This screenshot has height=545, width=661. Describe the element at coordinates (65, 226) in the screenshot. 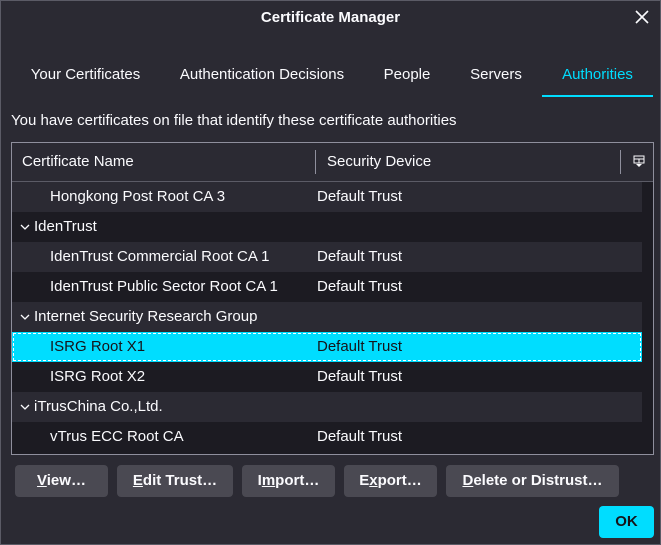

I see `group-name: IdenTrust` at that location.